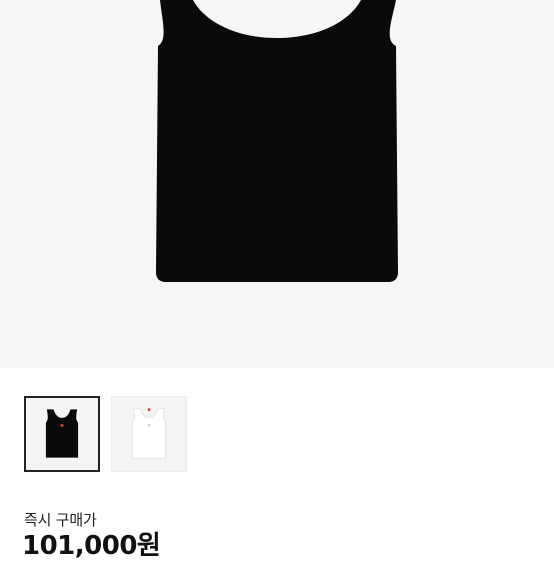 The width and height of the screenshot is (554, 561). I want to click on thumbnail-white-tank-top, so click(149, 434).